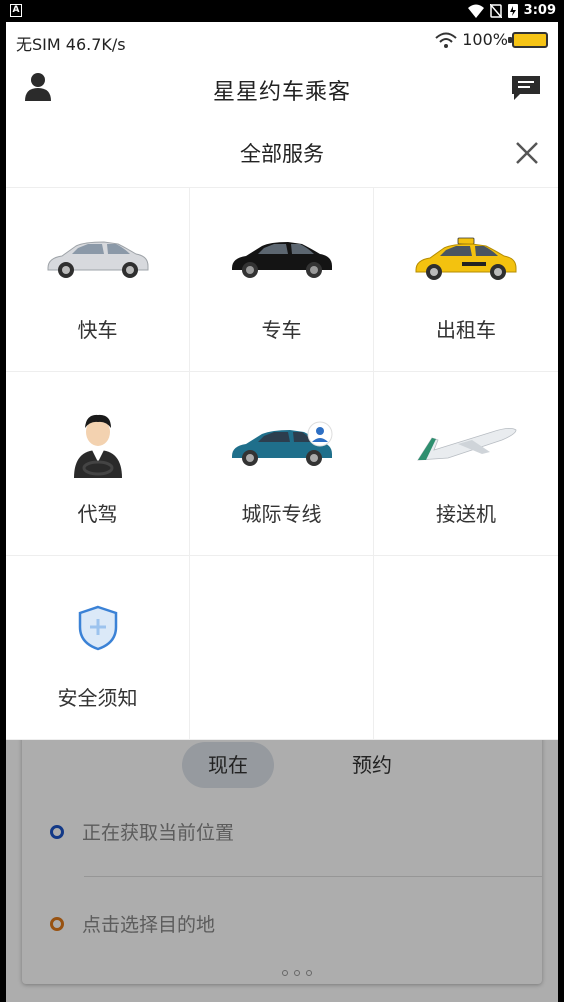  I want to click on driver-icon, so click(98, 446).